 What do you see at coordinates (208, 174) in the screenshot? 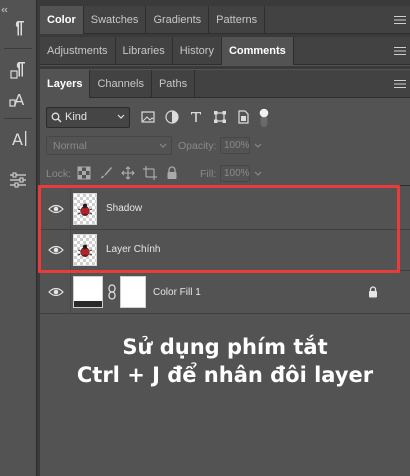
I see `fill-label: Fill:` at bounding box center [208, 174].